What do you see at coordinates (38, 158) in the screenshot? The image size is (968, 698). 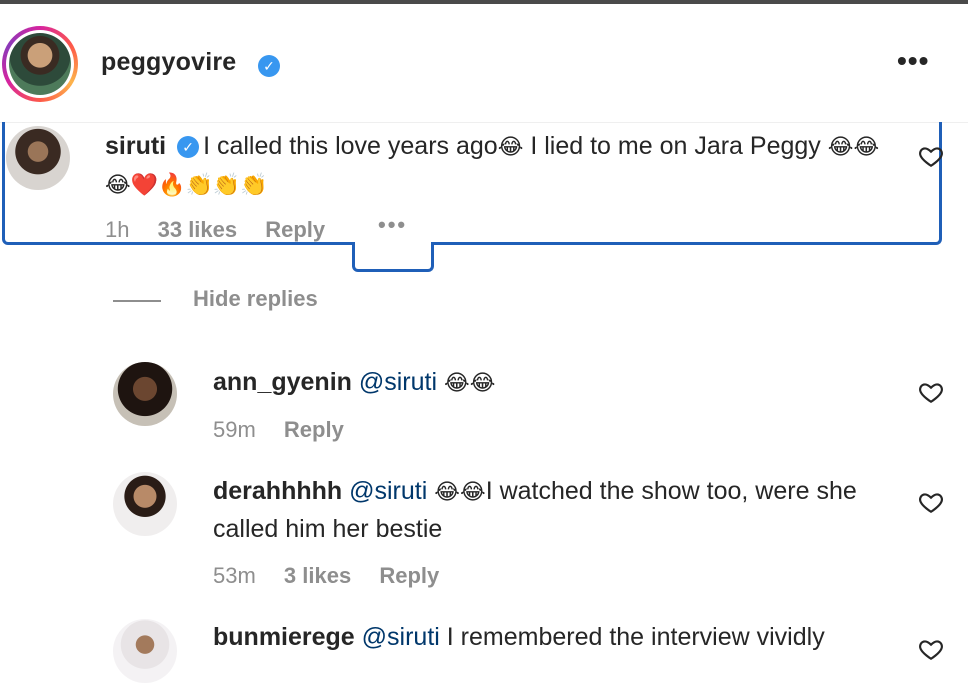 I see `commenter-avatar-siruti` at bounding box center [38, 158].